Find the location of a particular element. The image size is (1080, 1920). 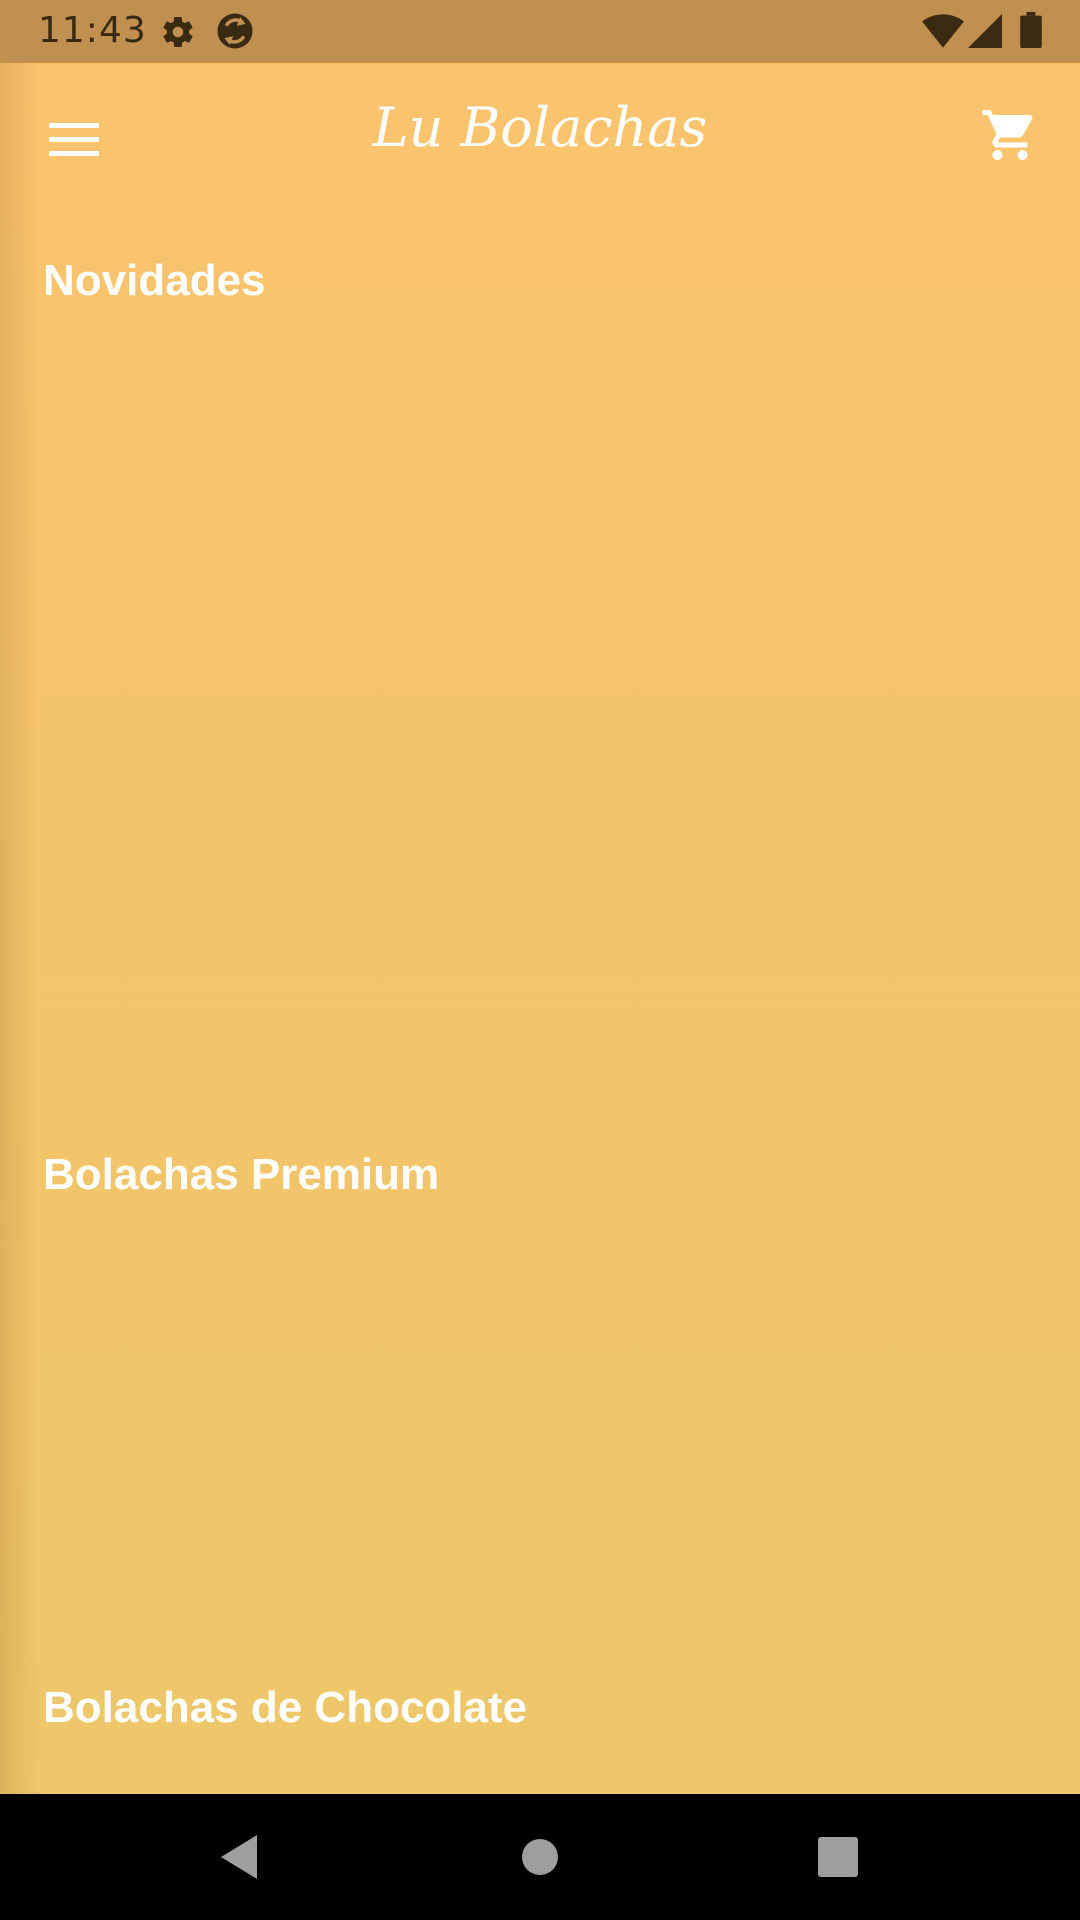

wifi-icon is located at coordinates (943, 33).